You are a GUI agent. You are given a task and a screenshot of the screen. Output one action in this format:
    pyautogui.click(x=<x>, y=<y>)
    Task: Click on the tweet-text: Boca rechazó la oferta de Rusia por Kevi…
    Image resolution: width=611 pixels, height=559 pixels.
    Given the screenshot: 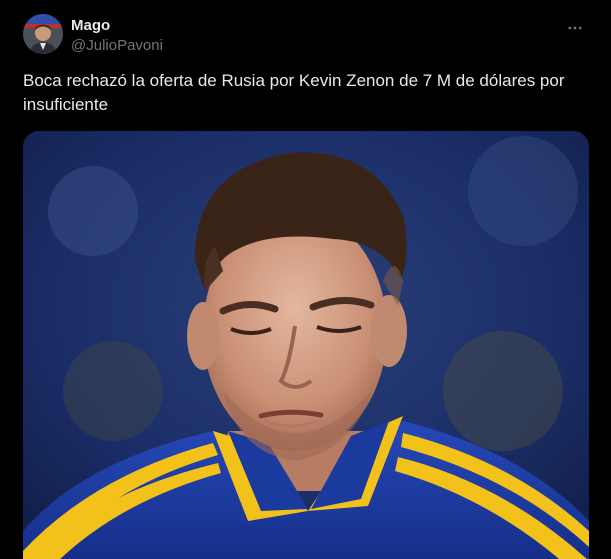 What is the action you would take?
    pyautogui.click(x=294, y=92)
    